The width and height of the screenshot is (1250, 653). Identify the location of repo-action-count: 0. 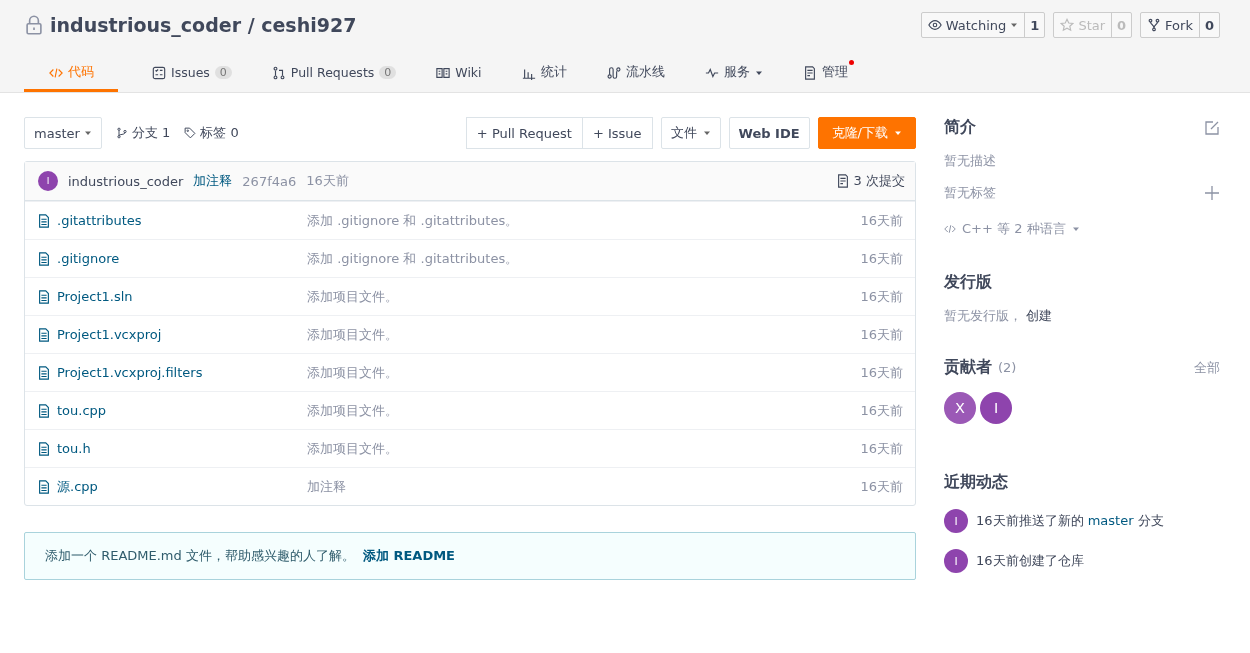
(1208, 25).